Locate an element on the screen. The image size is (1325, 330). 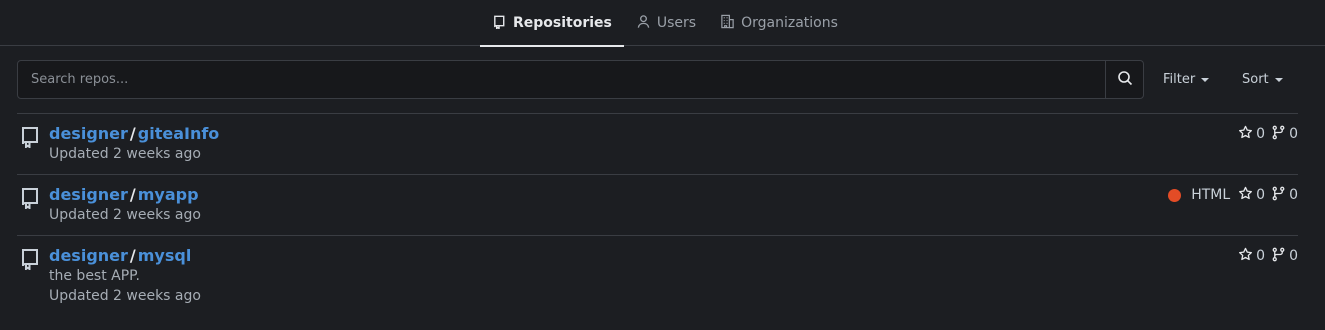
search-box is located at coordinates (580, 79).